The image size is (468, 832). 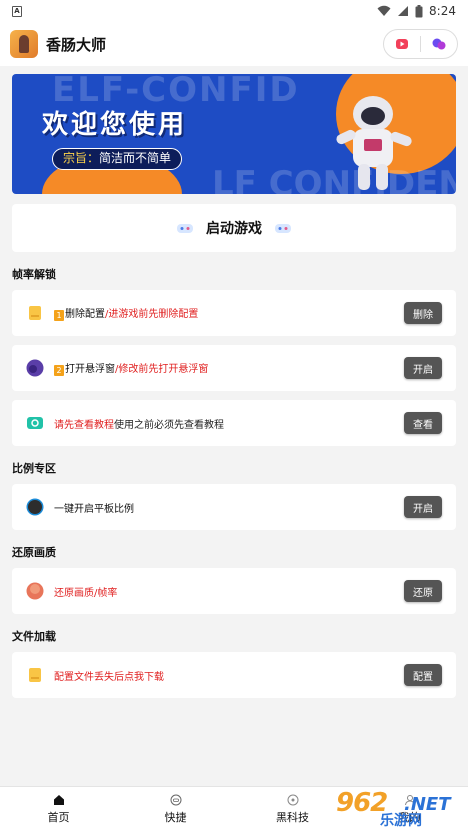 What do you see at coordinates (175, 817) in the screenshot?
I see `nav-shortcuts-label: 快捷` at bounding box center [175, 817].